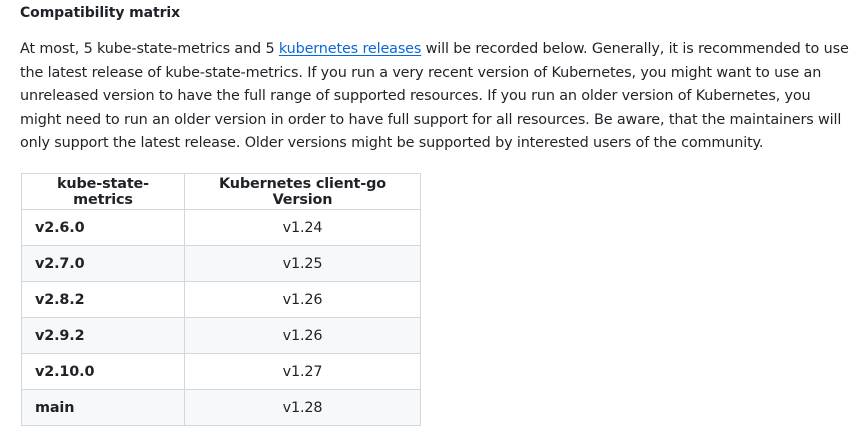 The width and height of the screenshot is (857, 445). Describe the element at coordinates (302, 227) in the screenshot. I see `client-go-version-cell: v1.24` at that location.